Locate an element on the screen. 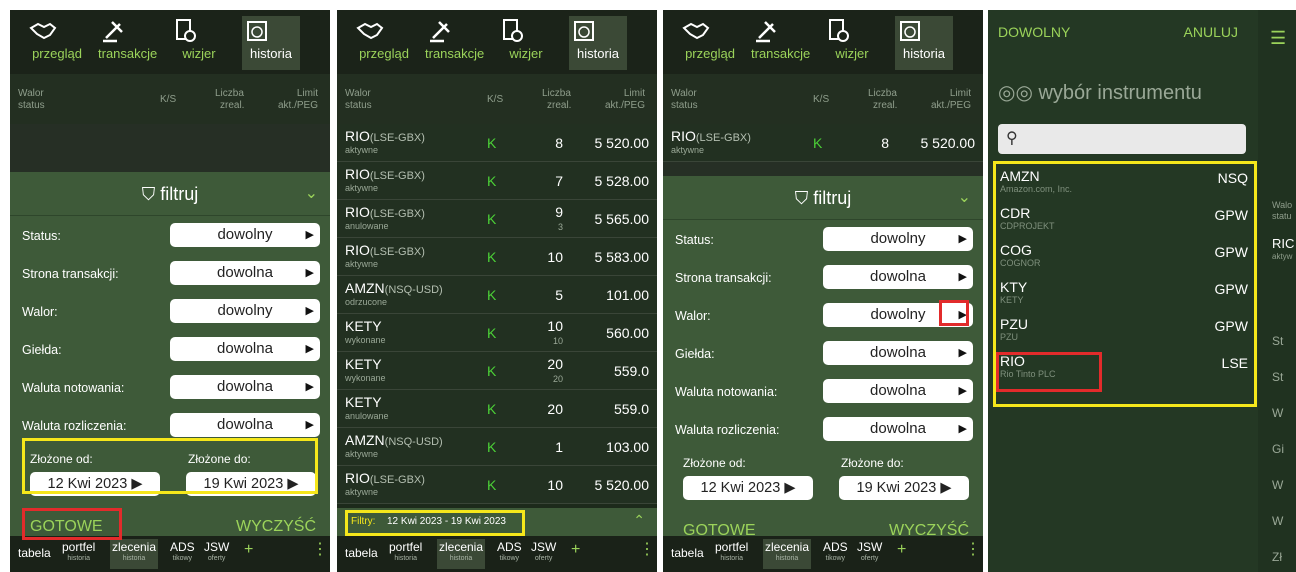  from-label: Złożone od: is located at coordinates (714, 463).